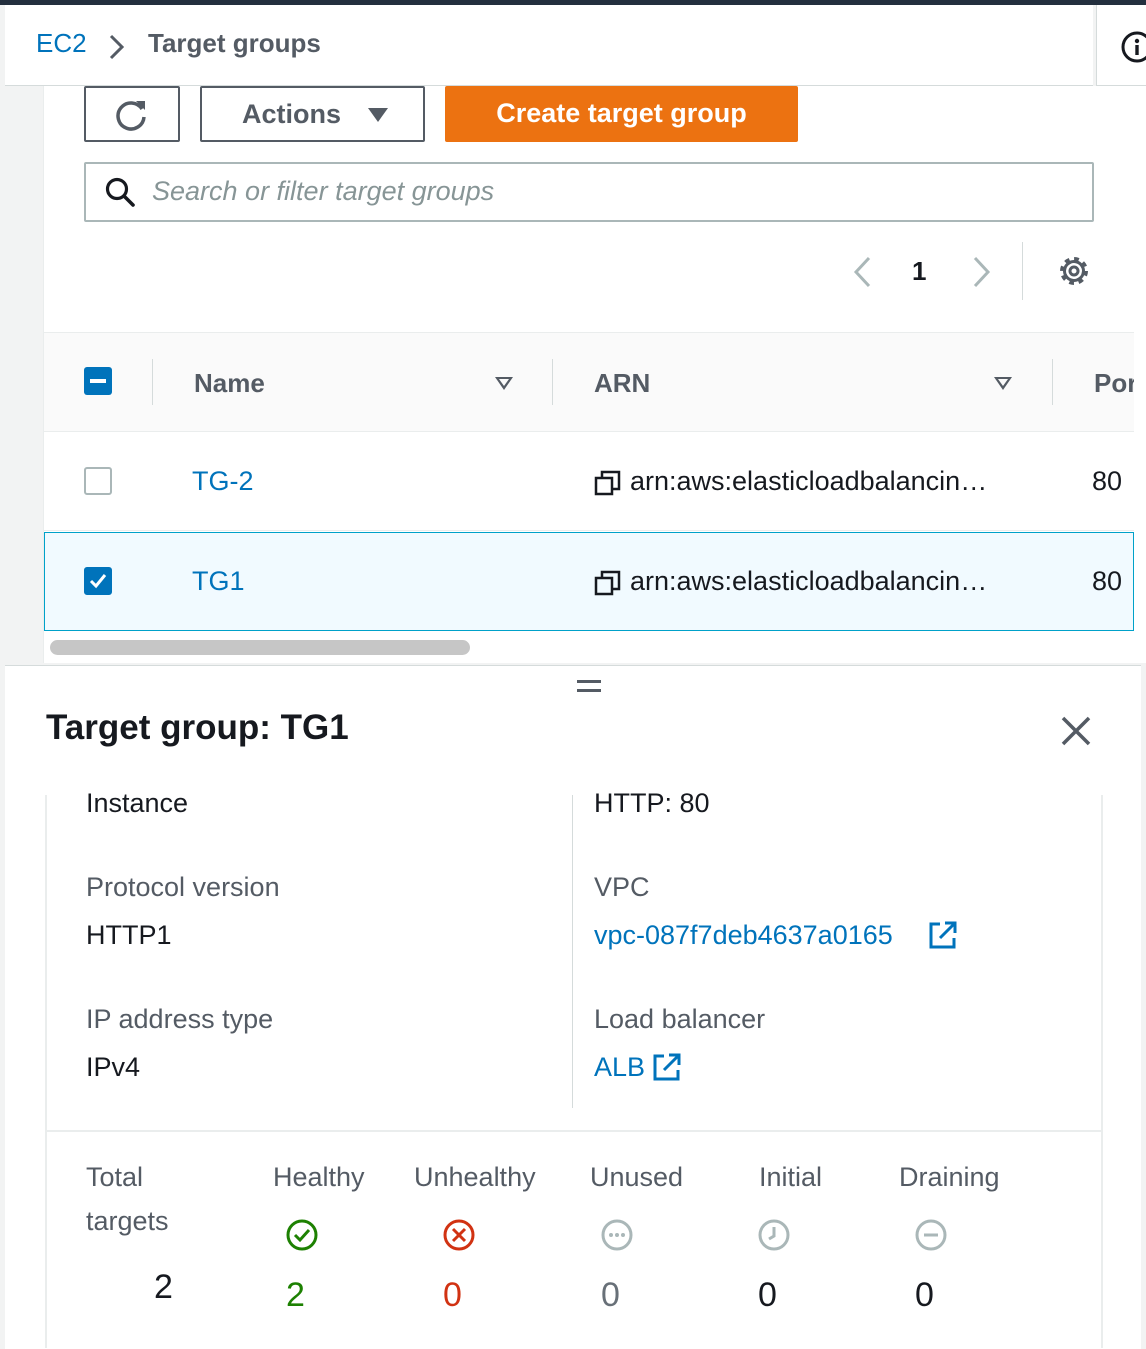 Image resolution: width=1146 pixels, height=1349 pixels. I want to click on status-draining-icon, so click(931, 1235).